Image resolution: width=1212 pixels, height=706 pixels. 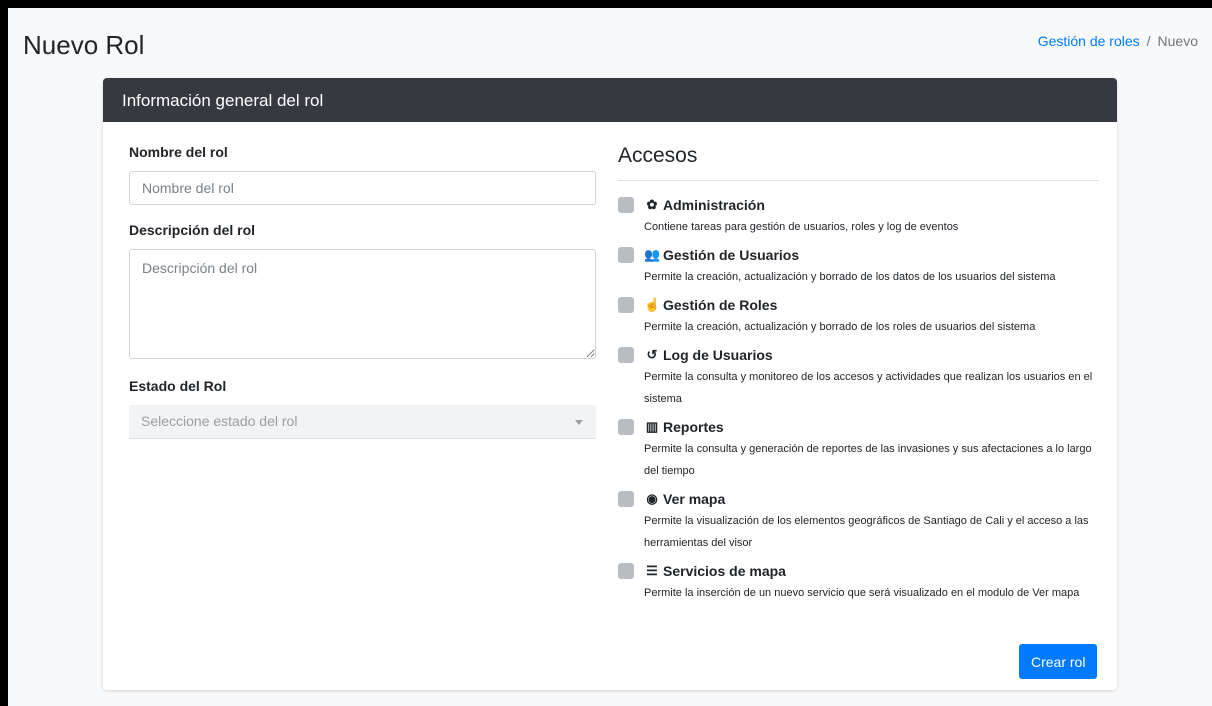 I want to click on access-checkbox-servicios-mapa, so click(x=626, y=571).